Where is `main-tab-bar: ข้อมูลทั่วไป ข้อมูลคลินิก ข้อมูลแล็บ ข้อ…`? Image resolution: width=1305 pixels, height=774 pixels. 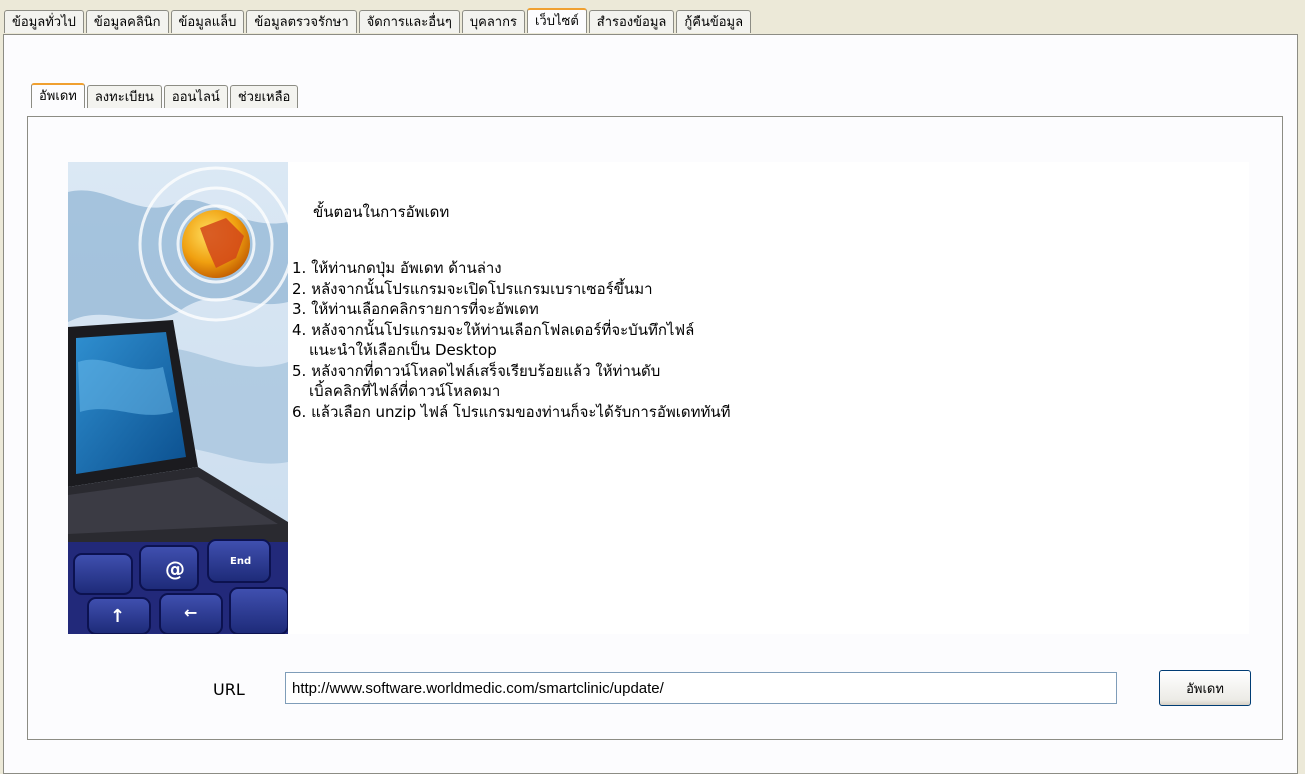 main-tab-bar: ข้อมูลทั่วไป ข้อมูลคลินิก ข้อมูลแล็บ ข้อ… is located at coordinates (378, 21).